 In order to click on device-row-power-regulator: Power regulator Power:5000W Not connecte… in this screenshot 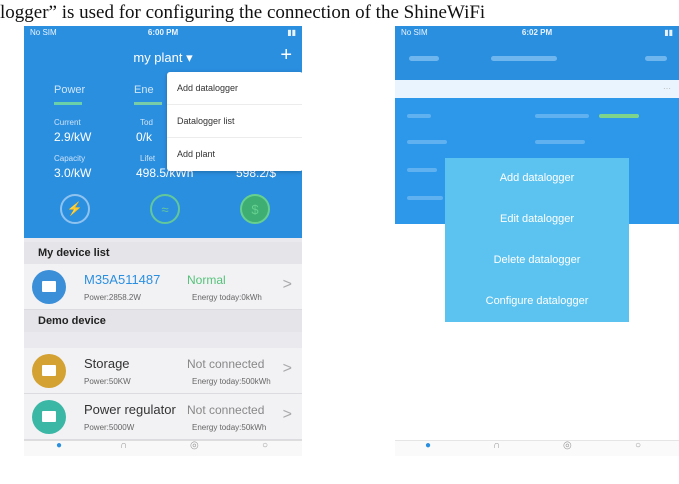, I will do `click(163, 417)`.